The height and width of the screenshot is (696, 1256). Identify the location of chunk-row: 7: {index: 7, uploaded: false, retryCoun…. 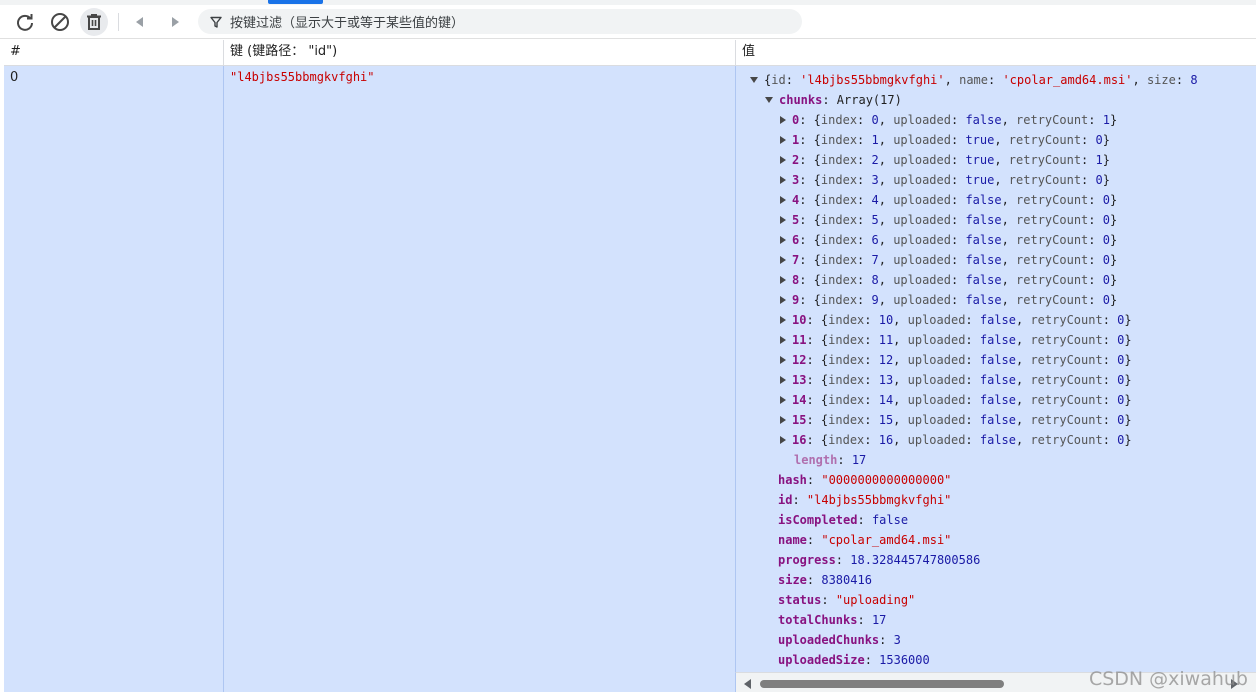
(948, 260).